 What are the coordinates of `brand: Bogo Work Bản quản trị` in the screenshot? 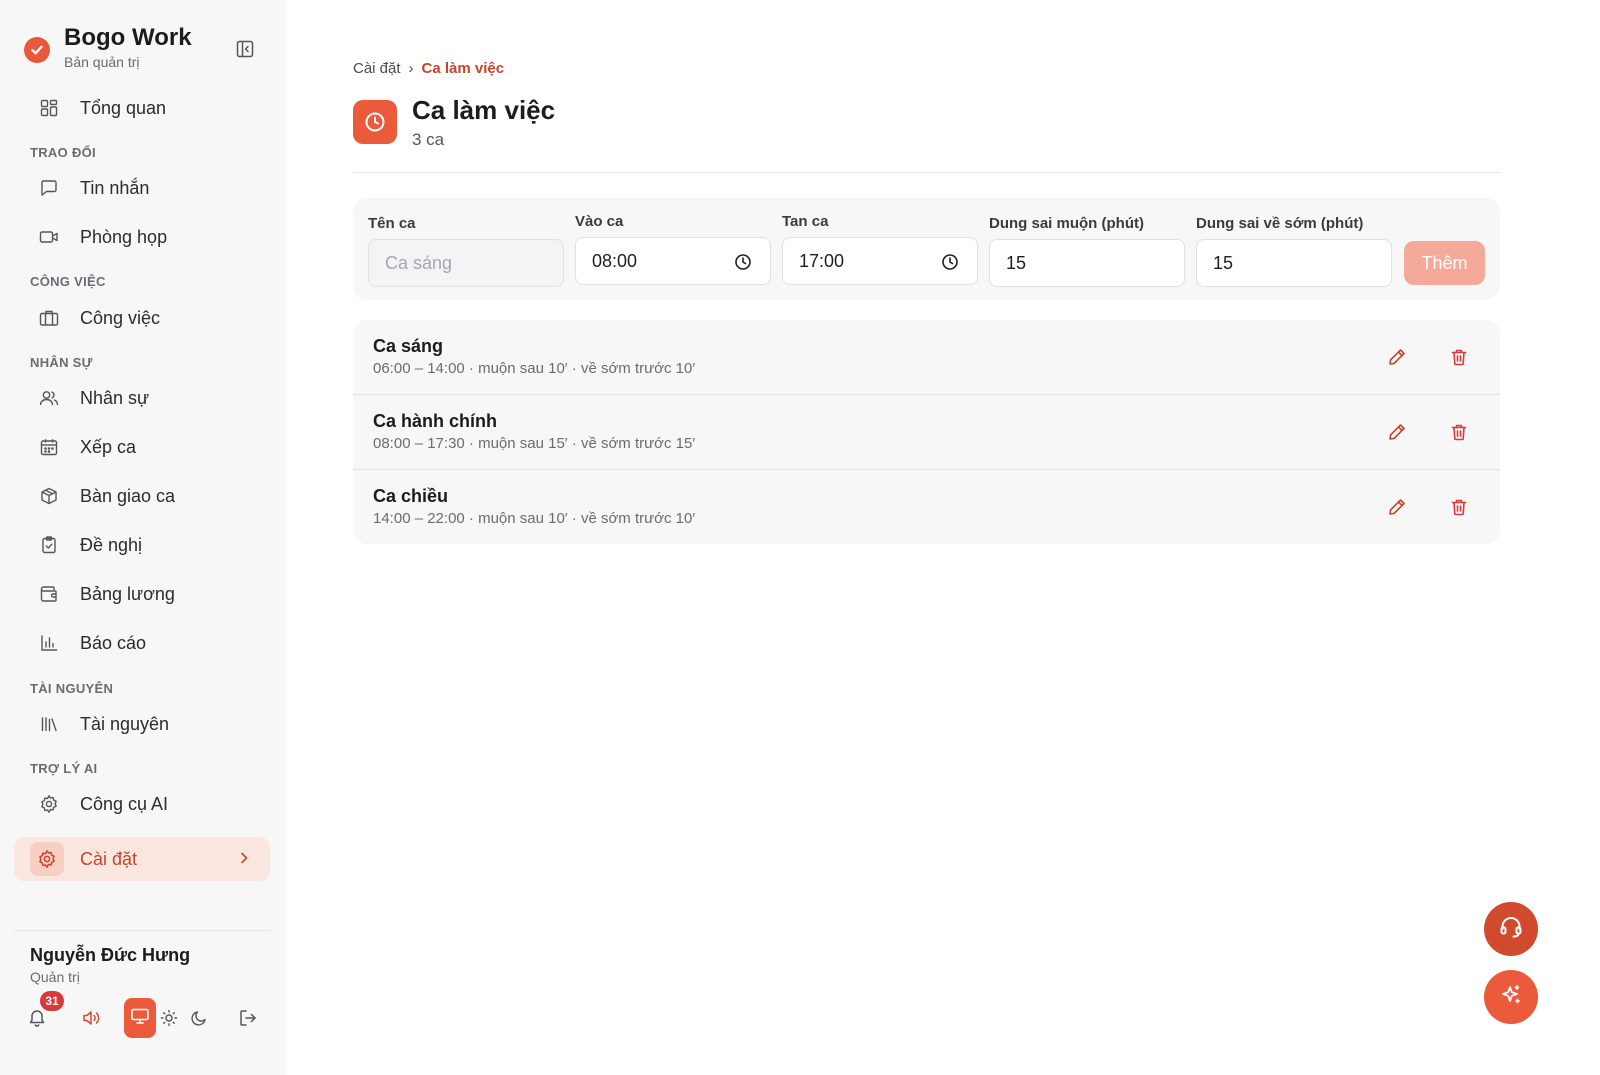 It's located at (108, 47).